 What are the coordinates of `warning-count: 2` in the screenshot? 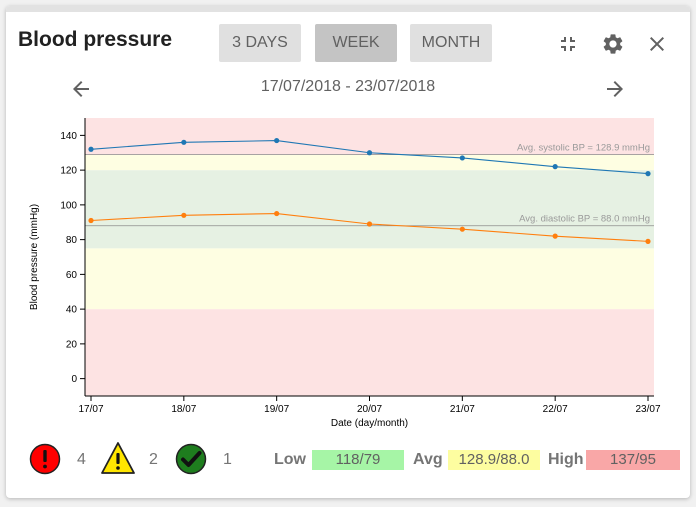 It's located at (153, 459).